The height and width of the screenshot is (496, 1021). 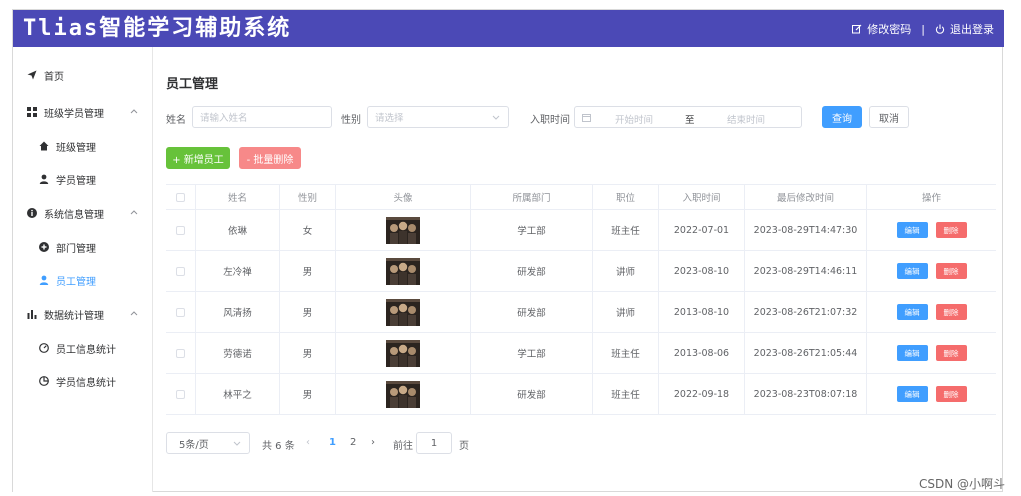 I want to click on add-employee-button: + 新增员工, so click(x=198, y=158).